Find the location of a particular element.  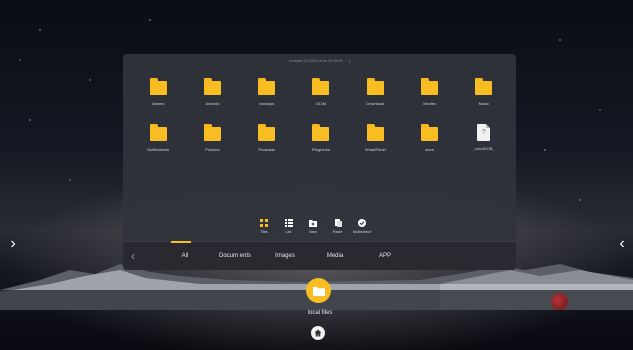

file-name: Music is located at coordinates (484, 103).